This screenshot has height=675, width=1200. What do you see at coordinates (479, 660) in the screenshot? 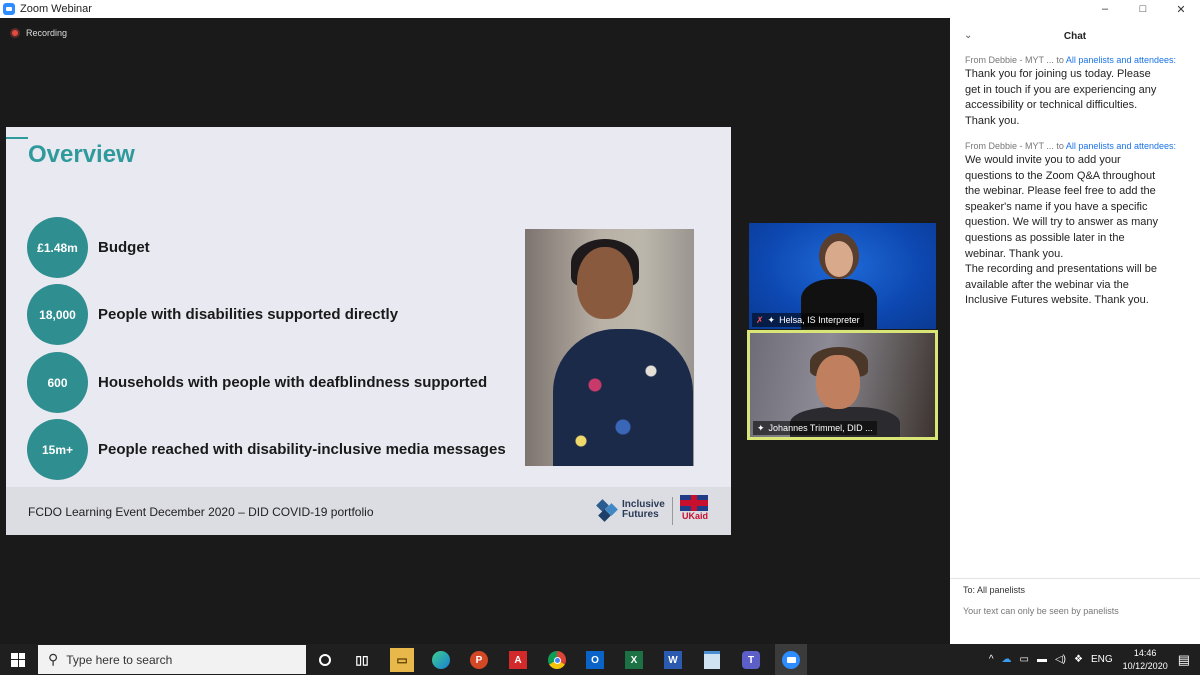
I see `powerpoint-icon: P` at bounding box center [479, 660].